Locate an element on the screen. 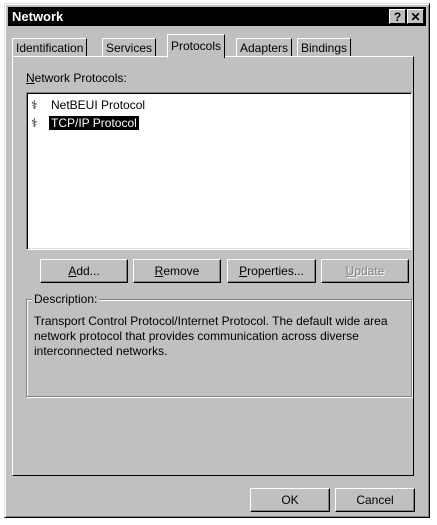 This screenshot has height=525, width=437. help-button: ? is located at coordinates (397, 16).